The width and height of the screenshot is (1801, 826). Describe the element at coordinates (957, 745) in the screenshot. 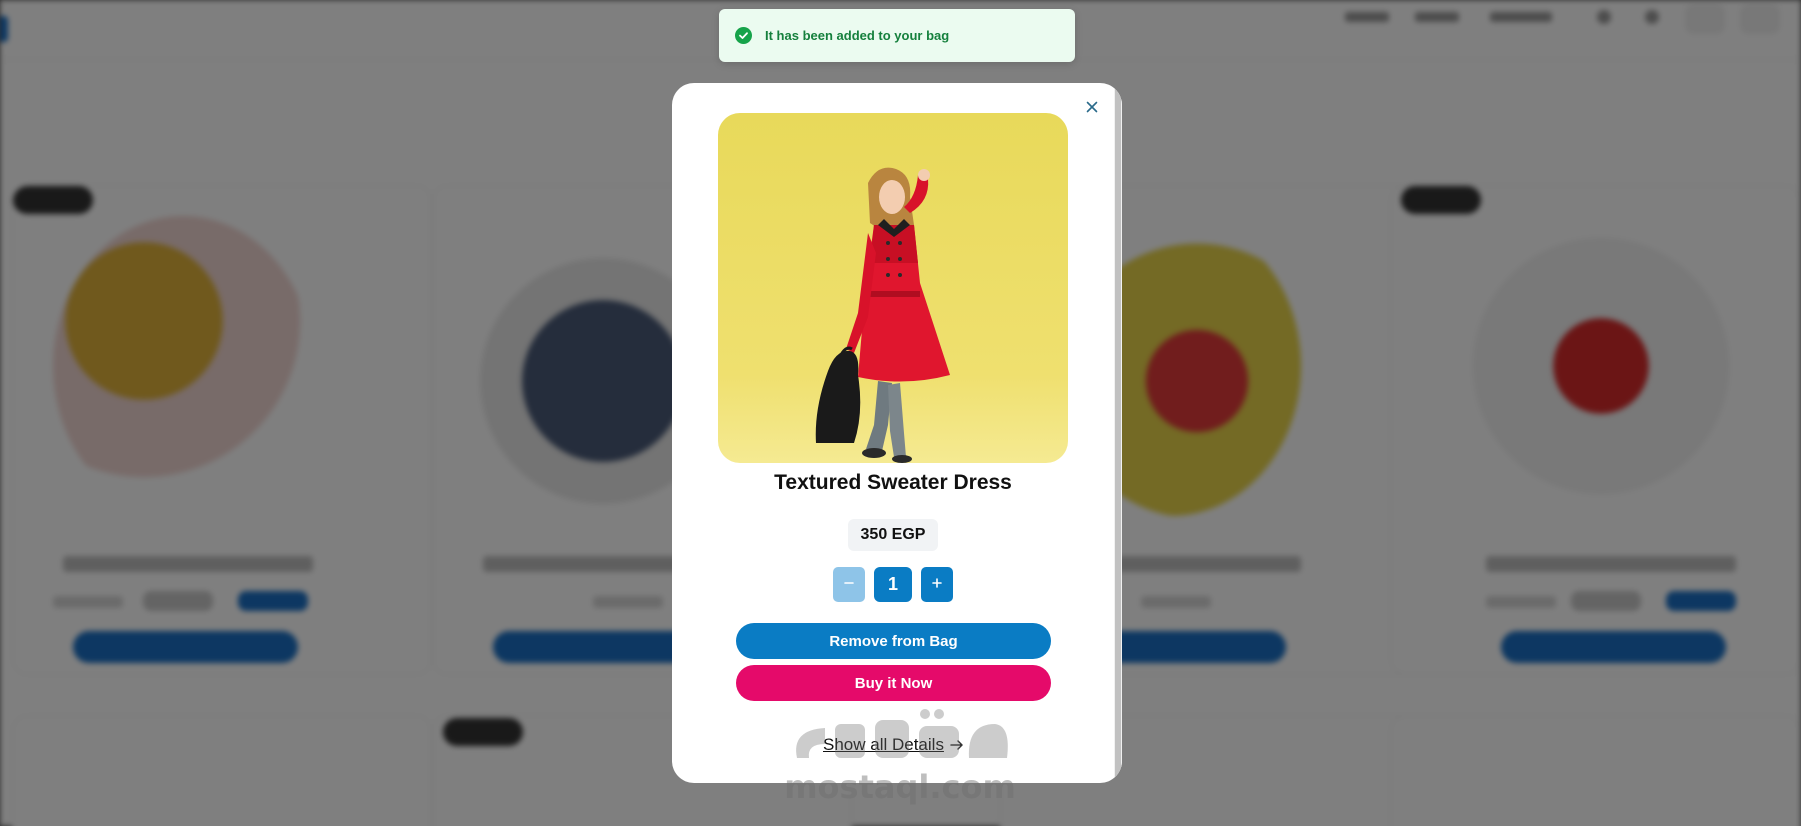

I see `arrow-right-icon` at that location.